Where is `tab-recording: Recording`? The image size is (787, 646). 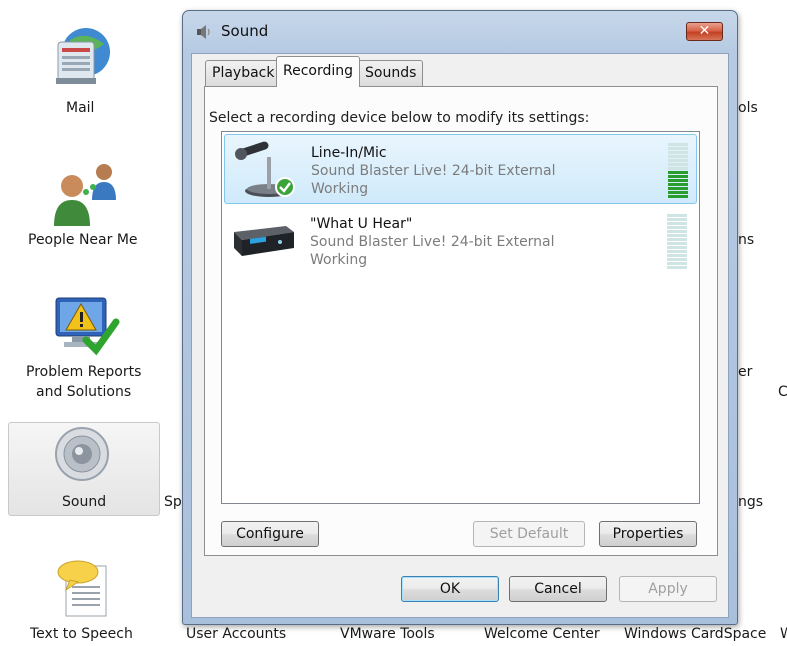 tab-recording: Recording is located at coordinates (318, 71).